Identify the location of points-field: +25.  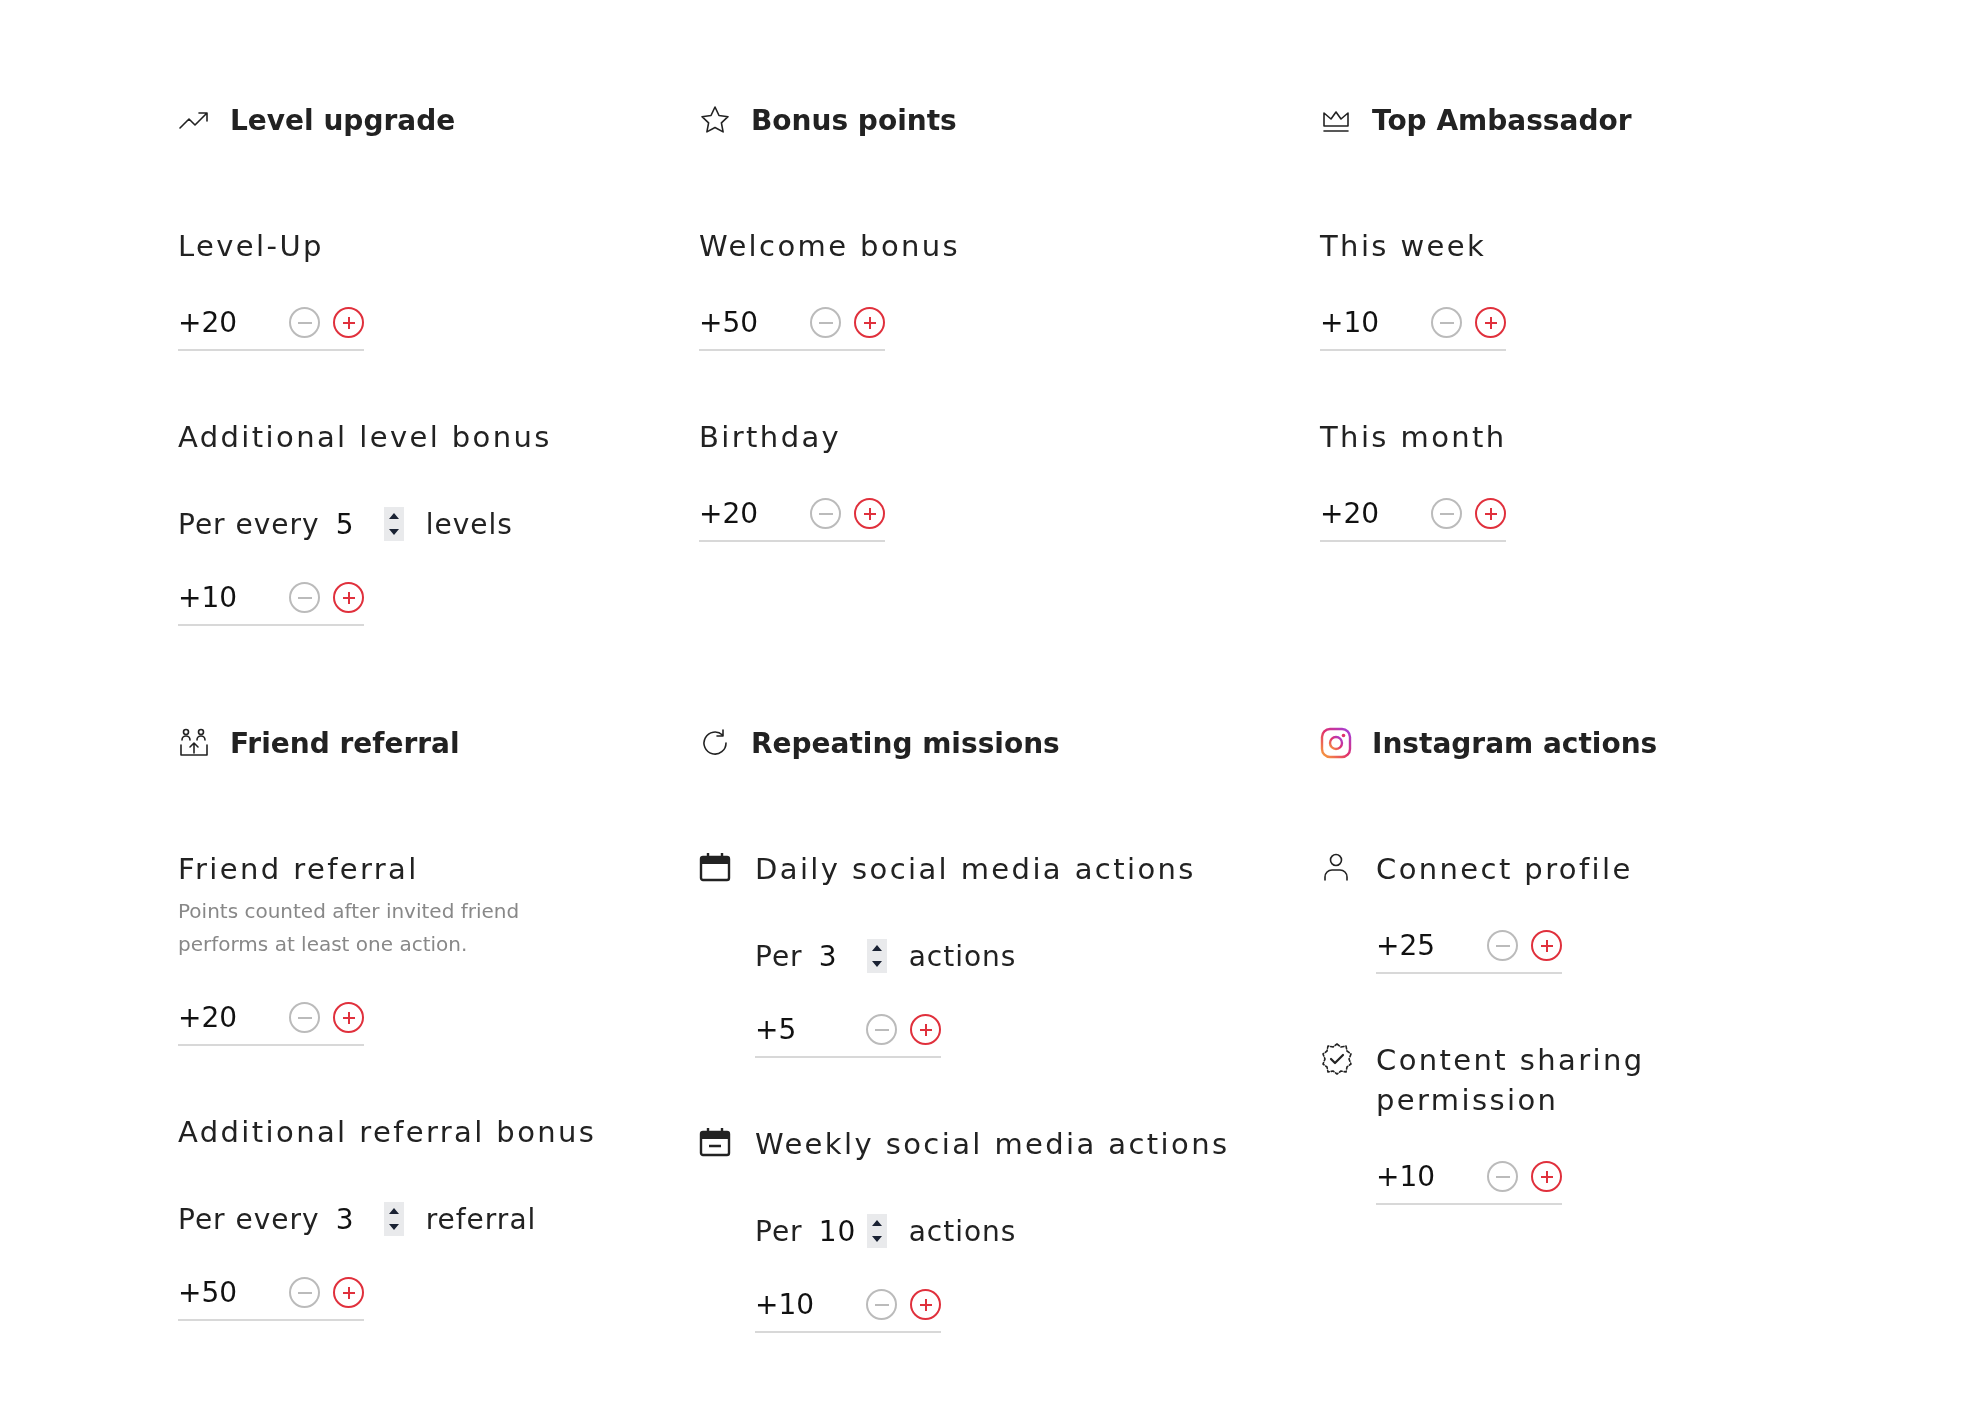
(1469, 951).